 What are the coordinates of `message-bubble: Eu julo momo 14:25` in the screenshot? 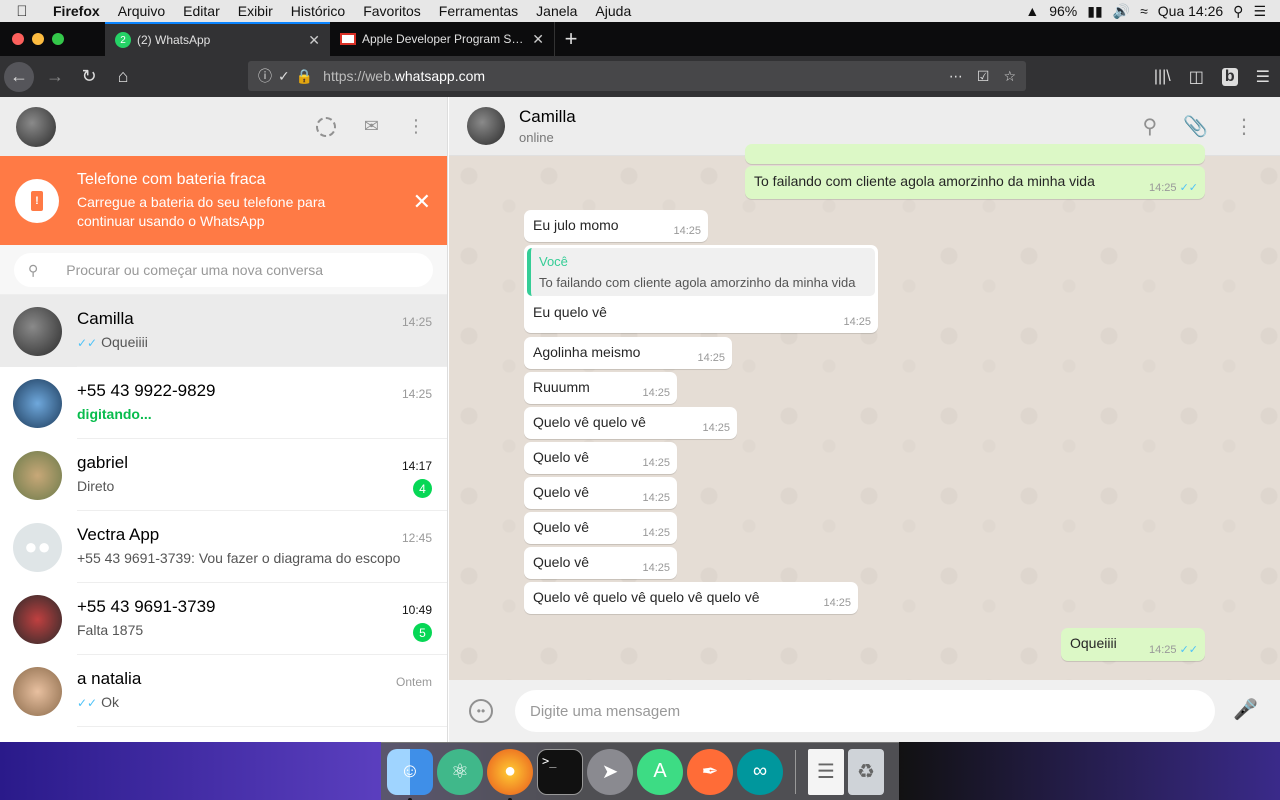 It's located at (616, 226).